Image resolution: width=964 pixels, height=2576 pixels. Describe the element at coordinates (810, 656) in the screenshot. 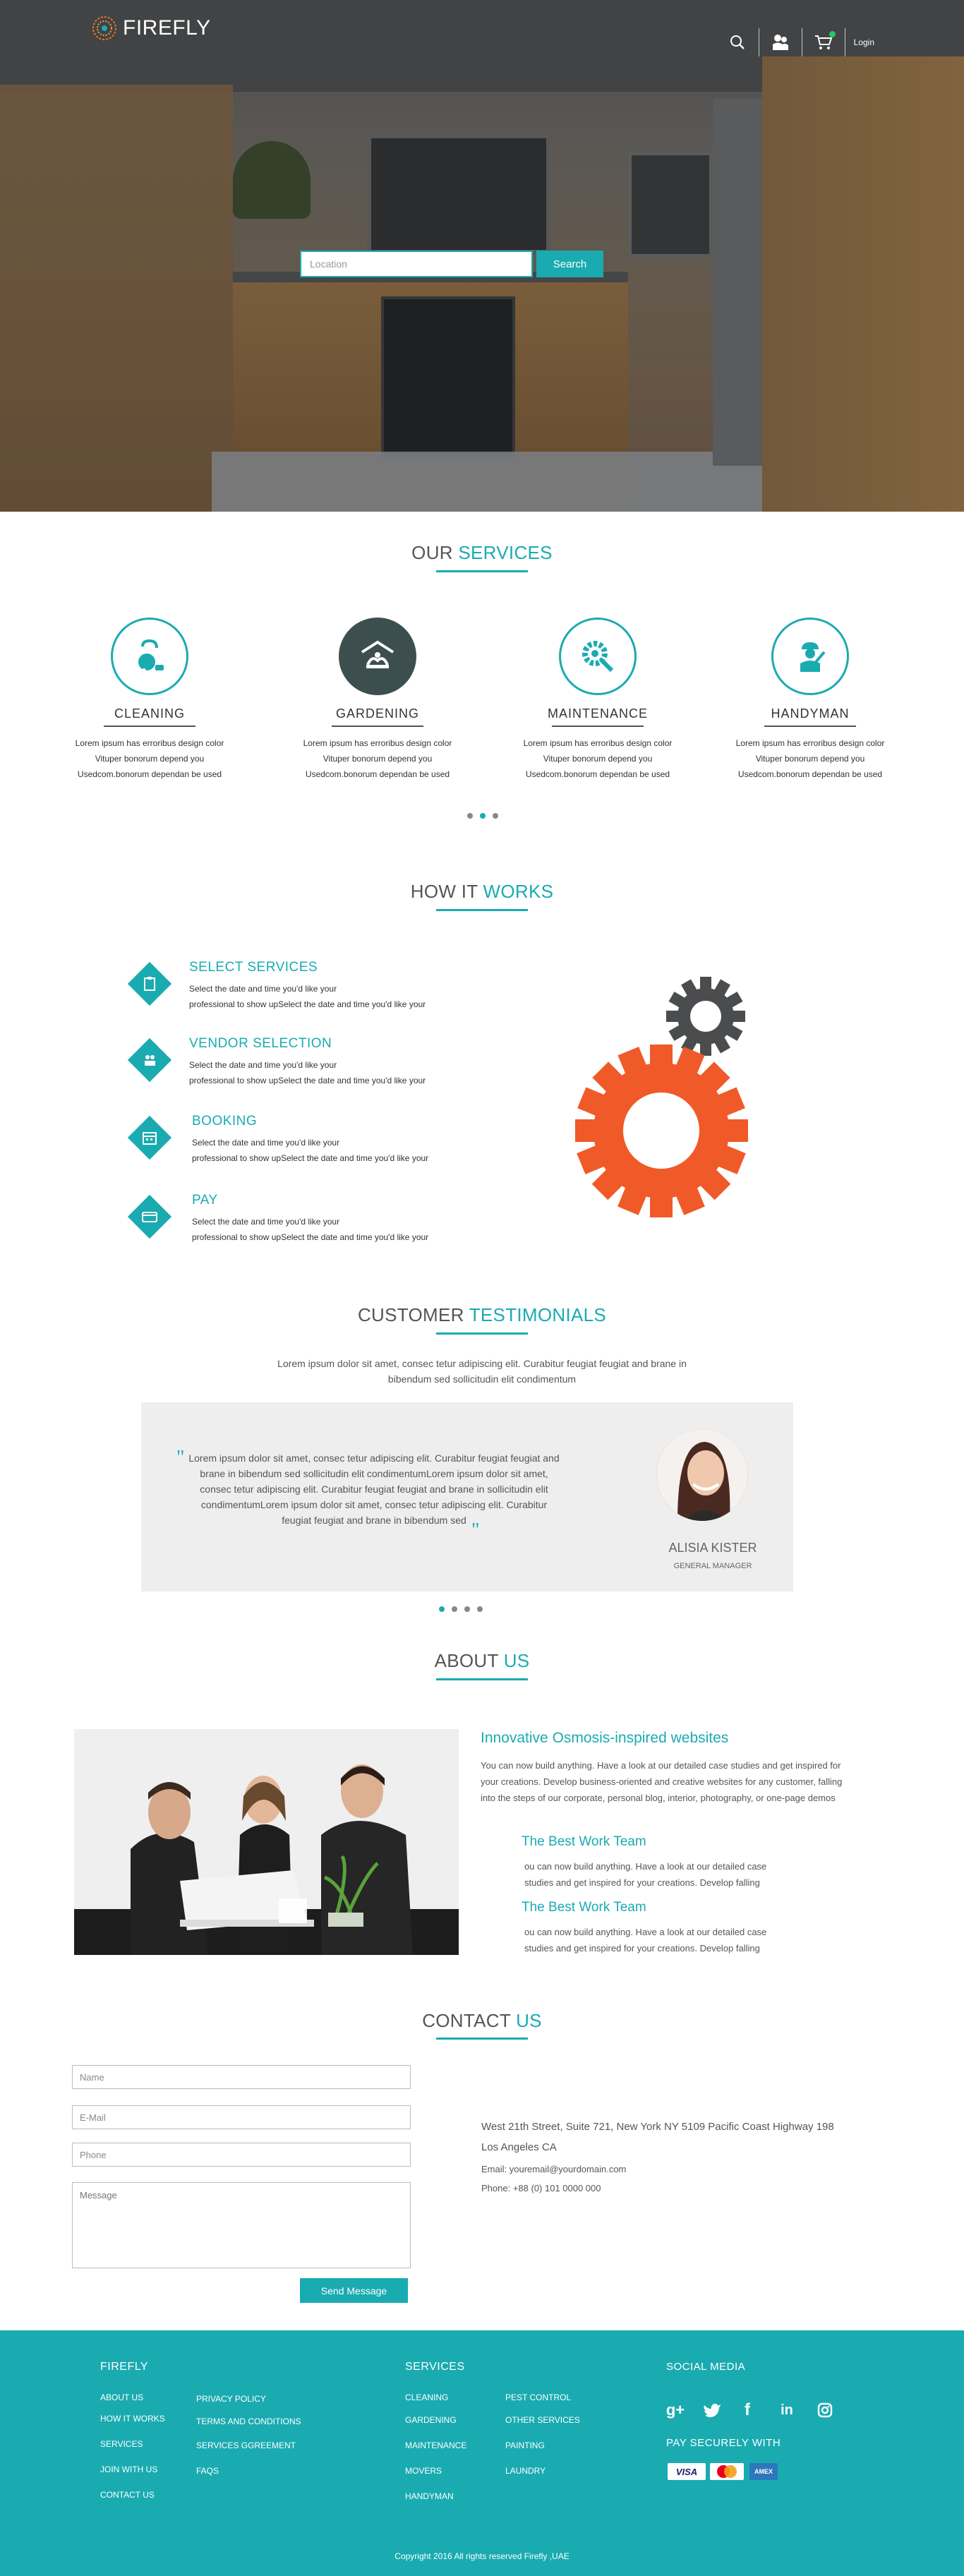

I see `handyman-icon` at that location.